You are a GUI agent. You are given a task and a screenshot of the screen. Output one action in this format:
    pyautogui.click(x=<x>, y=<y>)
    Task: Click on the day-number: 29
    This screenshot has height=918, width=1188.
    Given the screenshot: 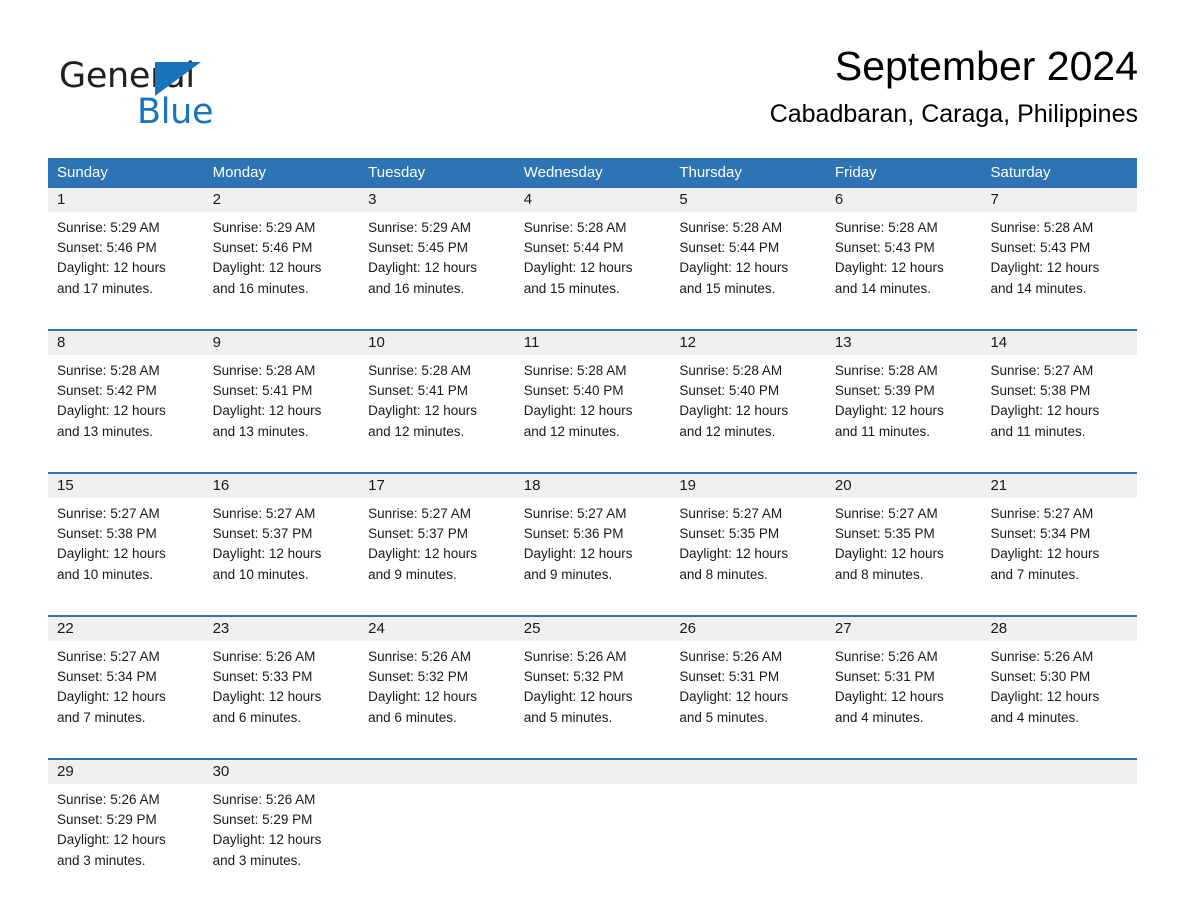 What is the action you would take?
    pyautogui.click(x=126, y=772)
    